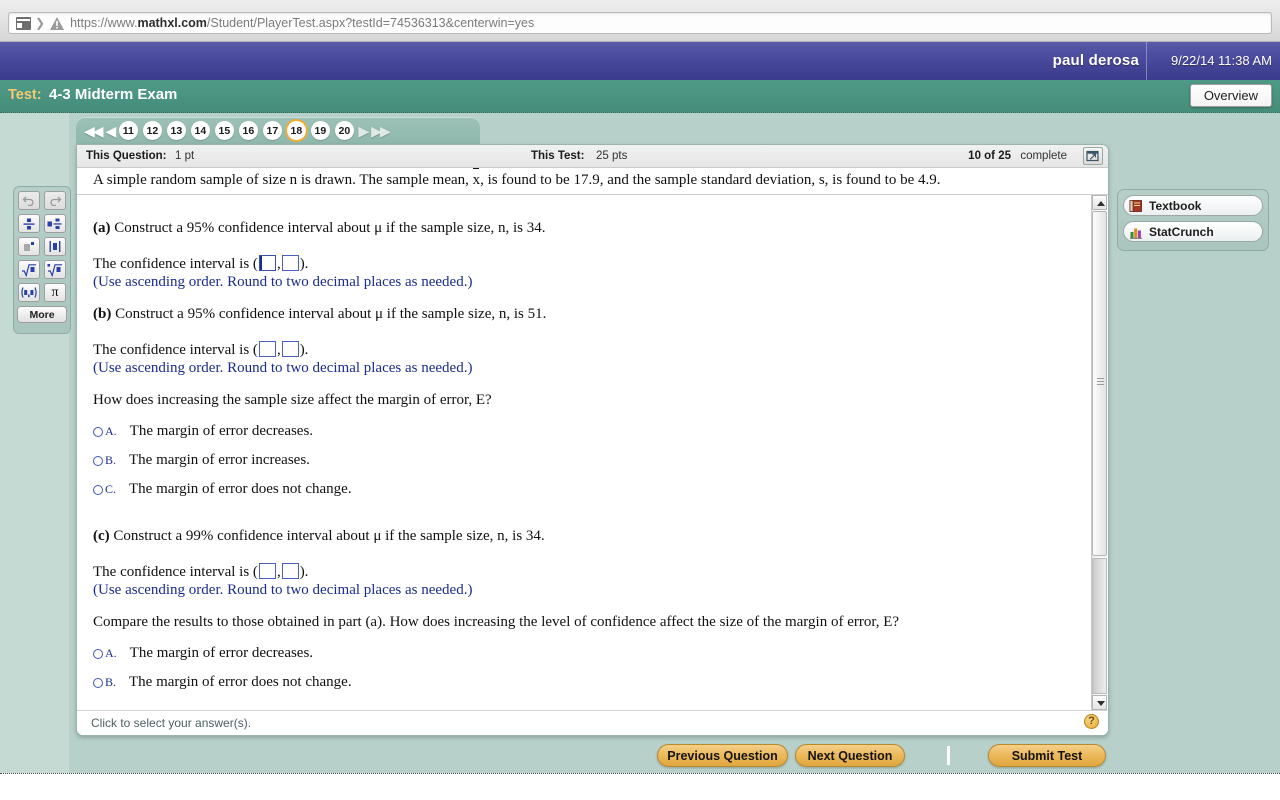 This screenshot has height=800, width=1280. What do you see at coordinates (219, 460) in the screenshot?
I see `part-b-option-b-text: The margin of error increases.` at bounding box center [219, 460].